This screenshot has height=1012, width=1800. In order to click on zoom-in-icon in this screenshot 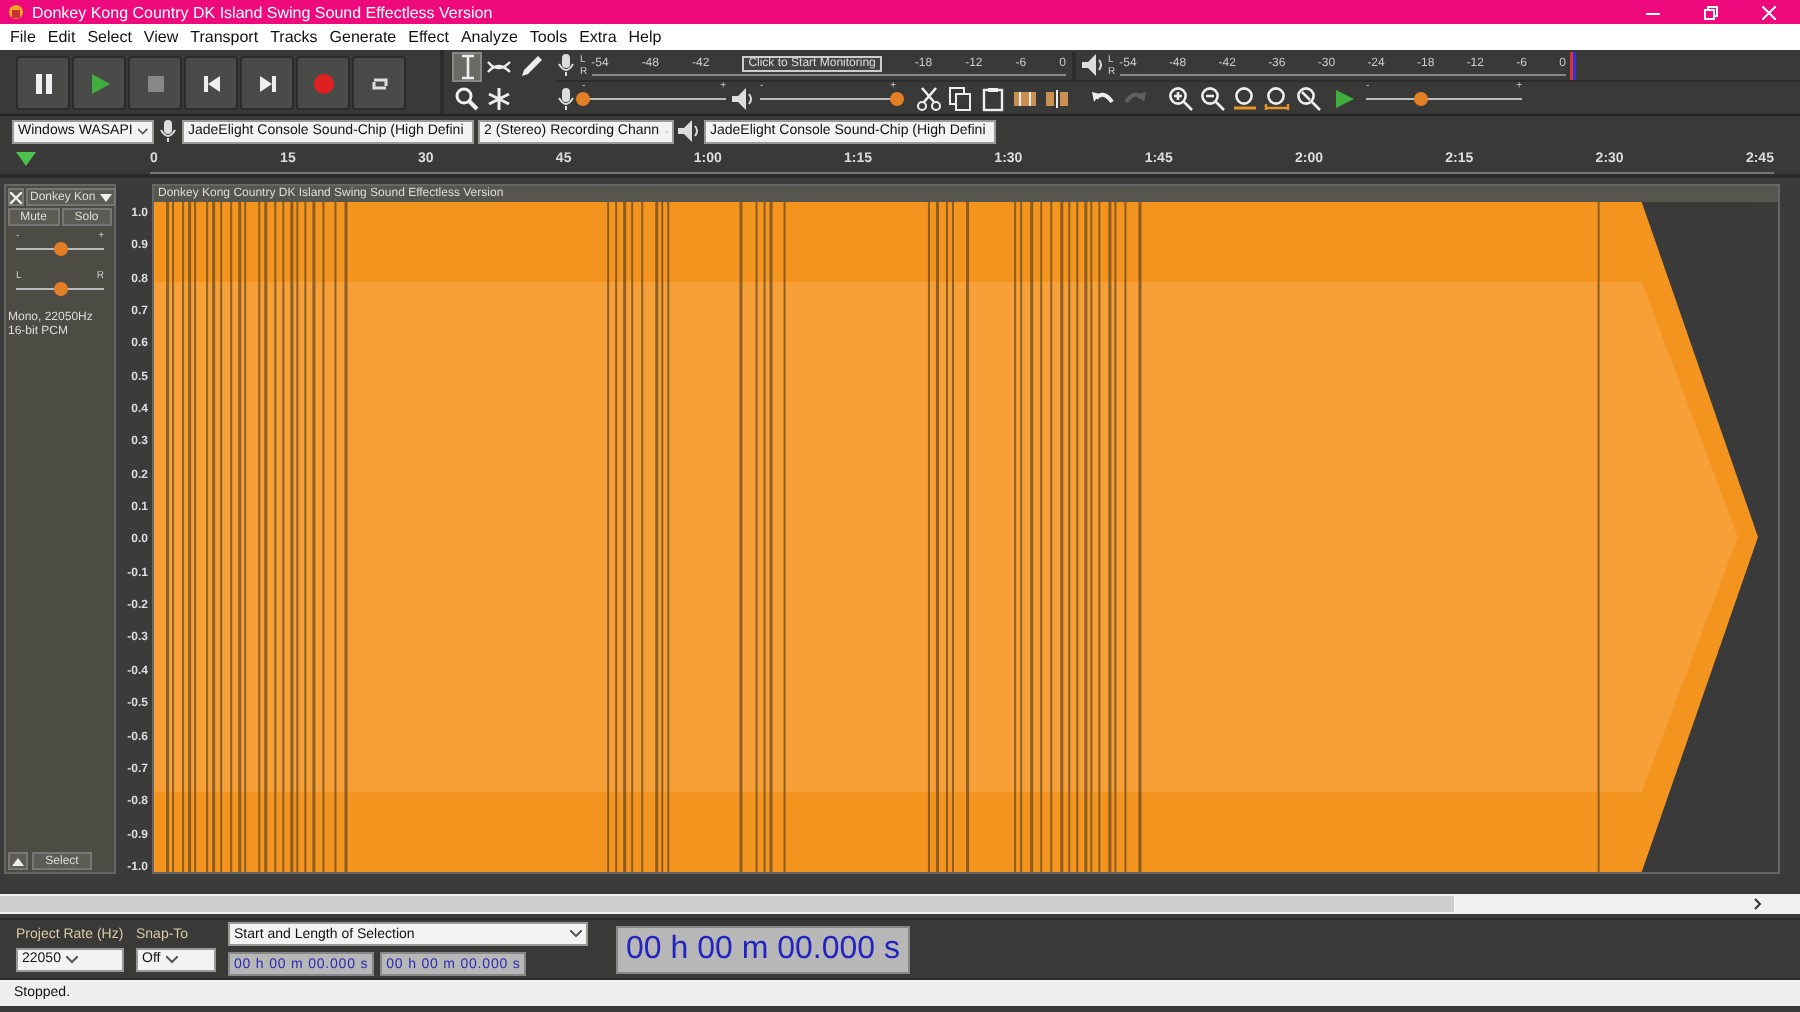, I will do `click(1181, 98)`.